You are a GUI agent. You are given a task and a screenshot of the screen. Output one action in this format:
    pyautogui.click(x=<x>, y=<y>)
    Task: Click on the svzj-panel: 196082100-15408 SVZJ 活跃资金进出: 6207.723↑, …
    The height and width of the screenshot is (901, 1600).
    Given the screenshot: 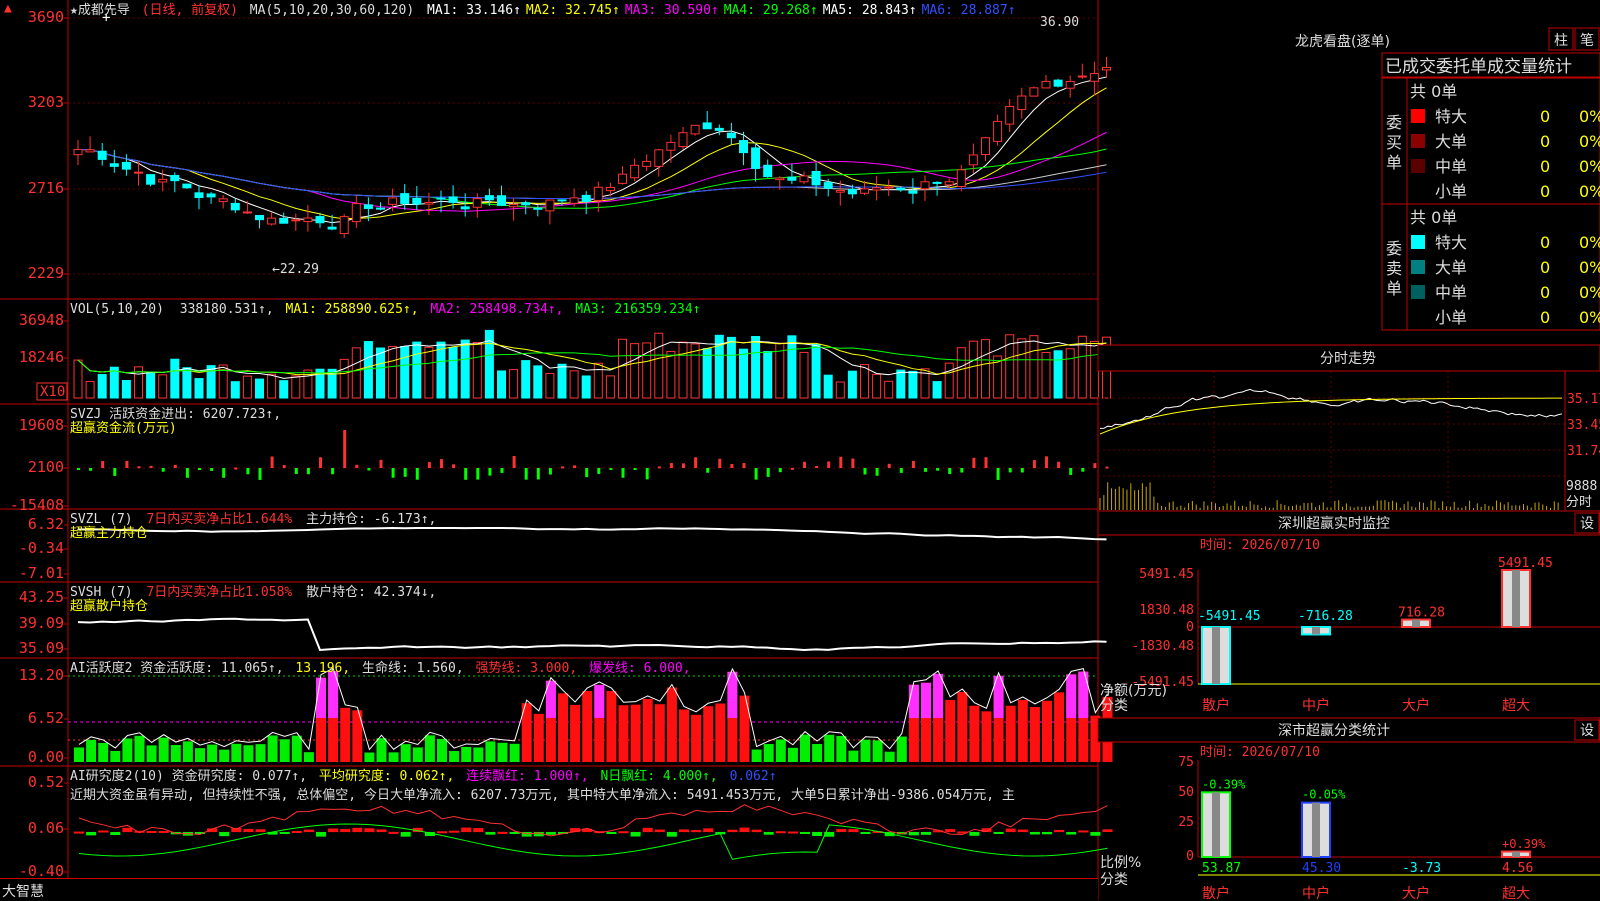 What is the action you would take?
    pyautogui.click(x=559, y=460)
    